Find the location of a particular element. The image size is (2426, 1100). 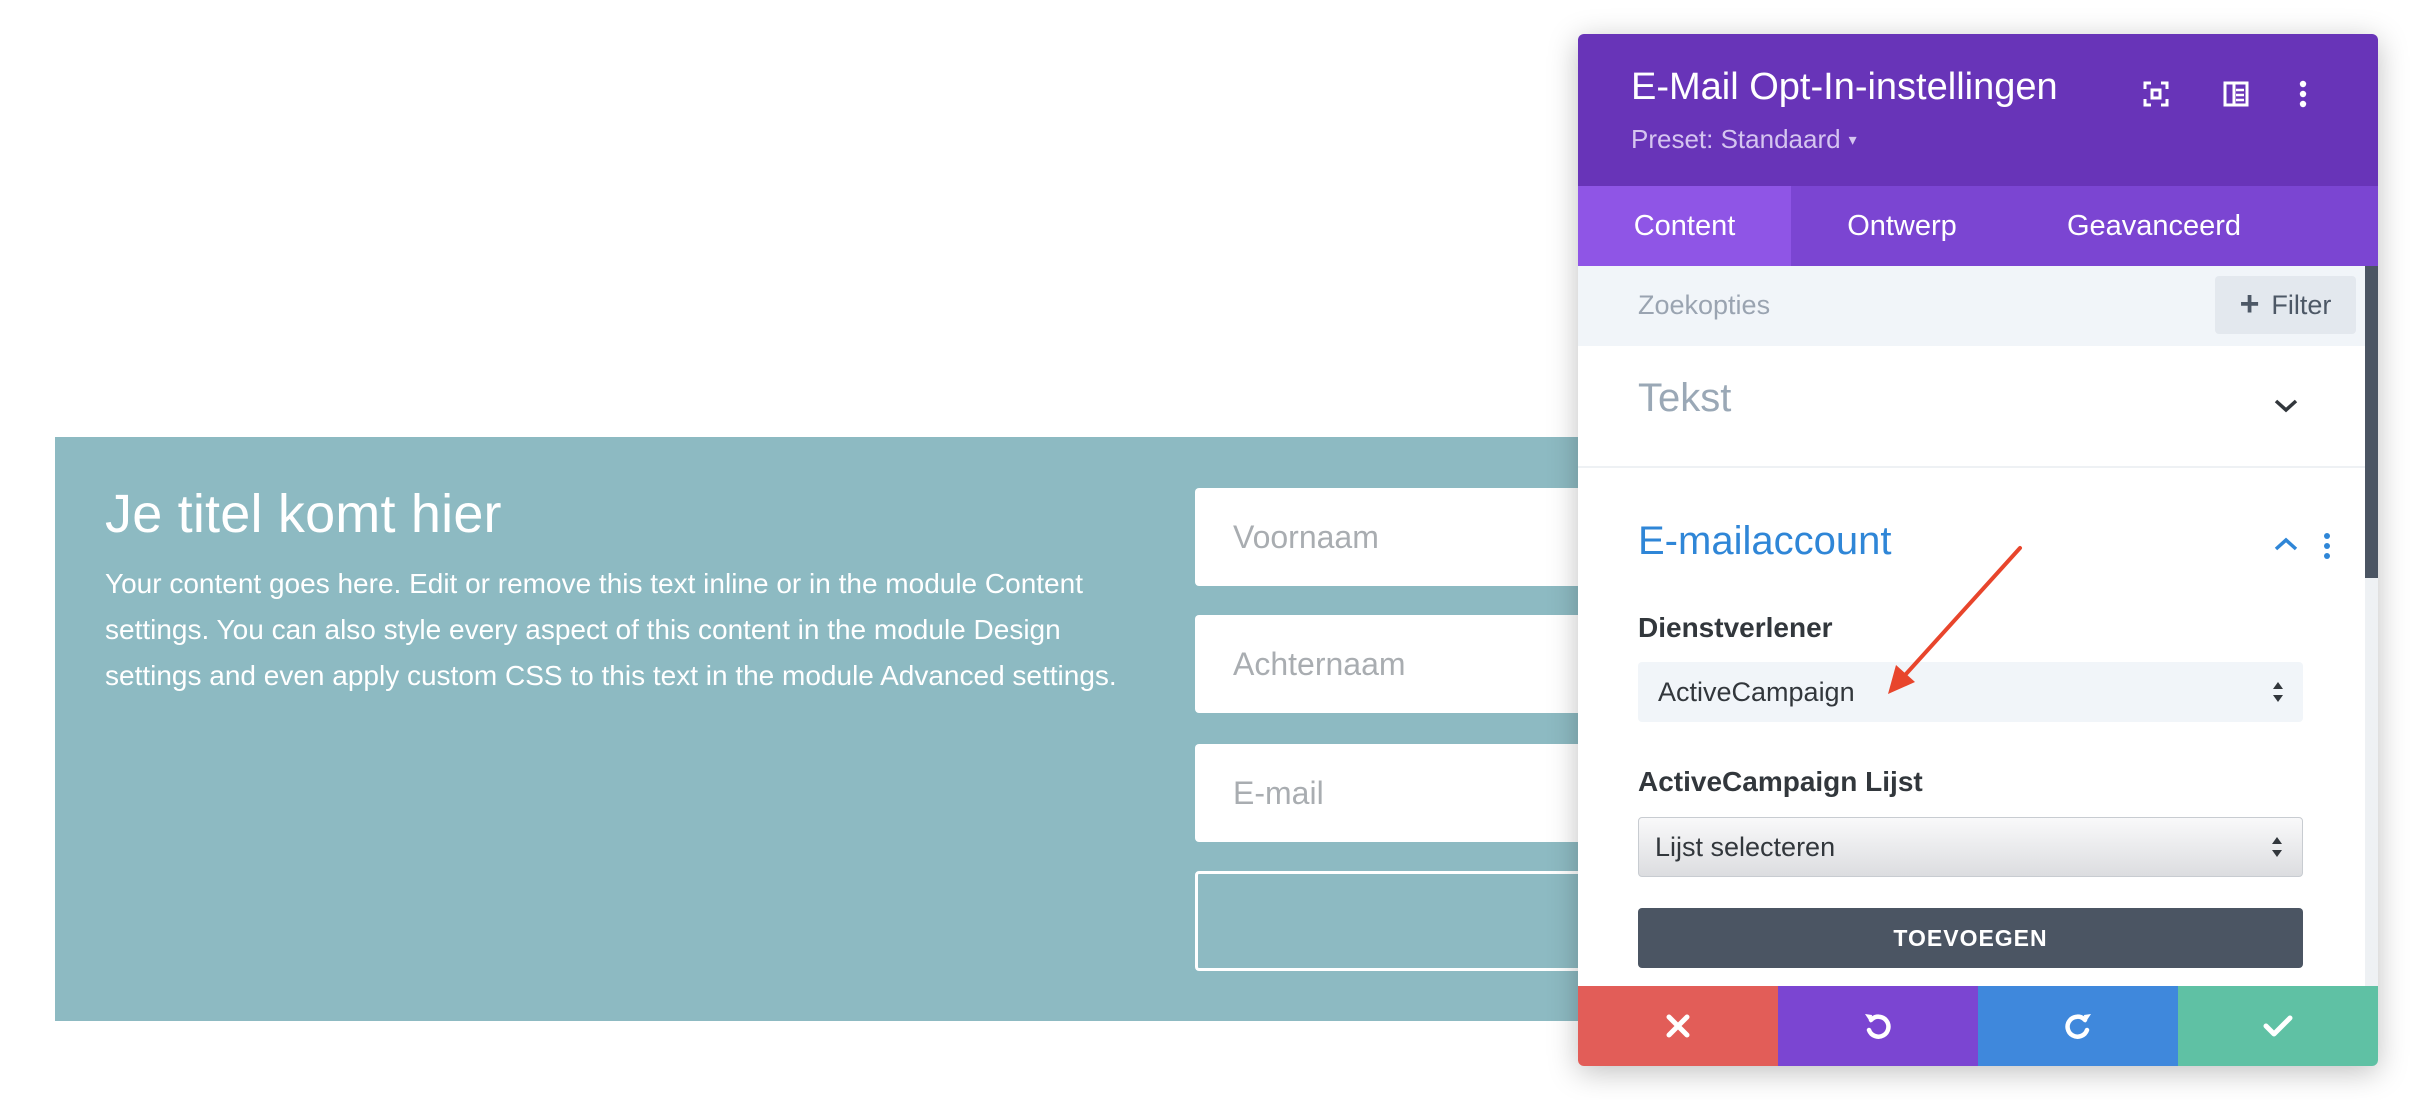

provider-value: ActiveCampaign is located at coordinates (1756, 691).